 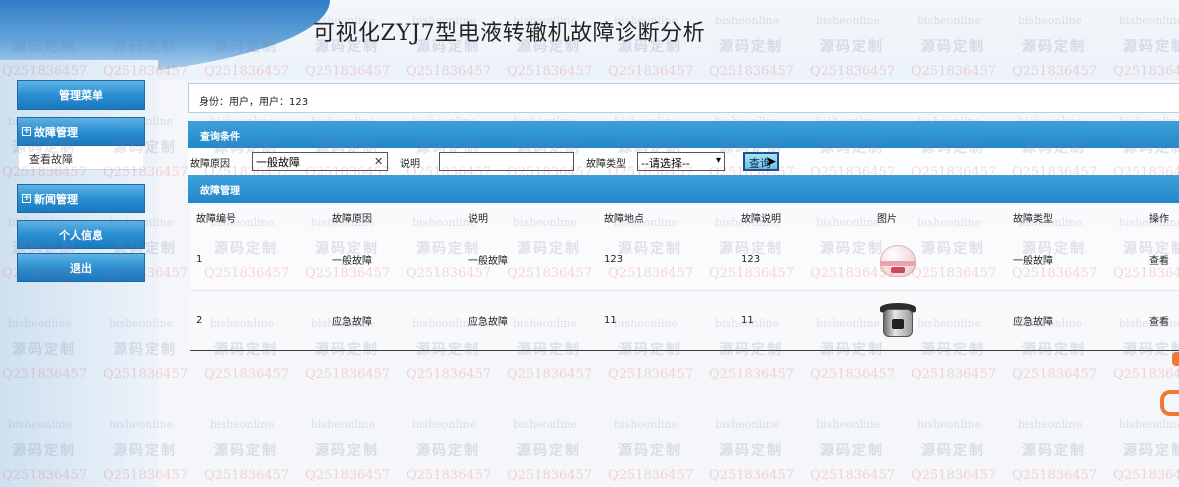 What do you see at coordinates (320, 161) in the screenshot?
I see `reason-input` at bounding box center [320, 161].